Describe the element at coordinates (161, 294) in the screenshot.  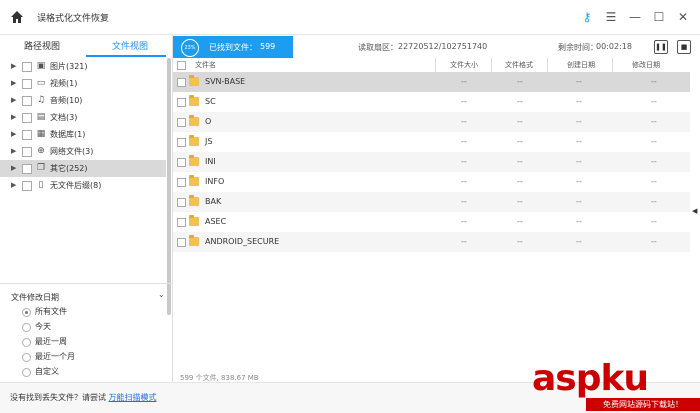
I see `chevron-down-icon: ⌄` at that location.